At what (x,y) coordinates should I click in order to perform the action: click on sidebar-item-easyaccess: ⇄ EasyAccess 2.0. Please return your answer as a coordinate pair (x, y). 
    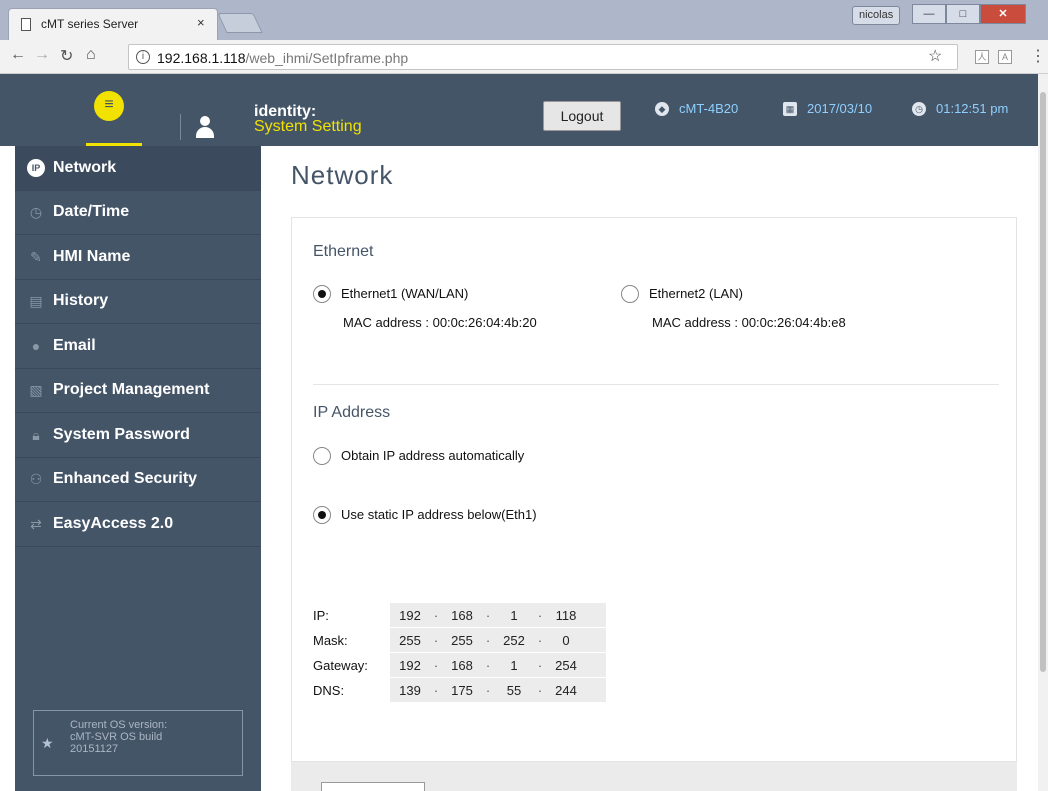
    Looking at the image, I should click on (138, 524).